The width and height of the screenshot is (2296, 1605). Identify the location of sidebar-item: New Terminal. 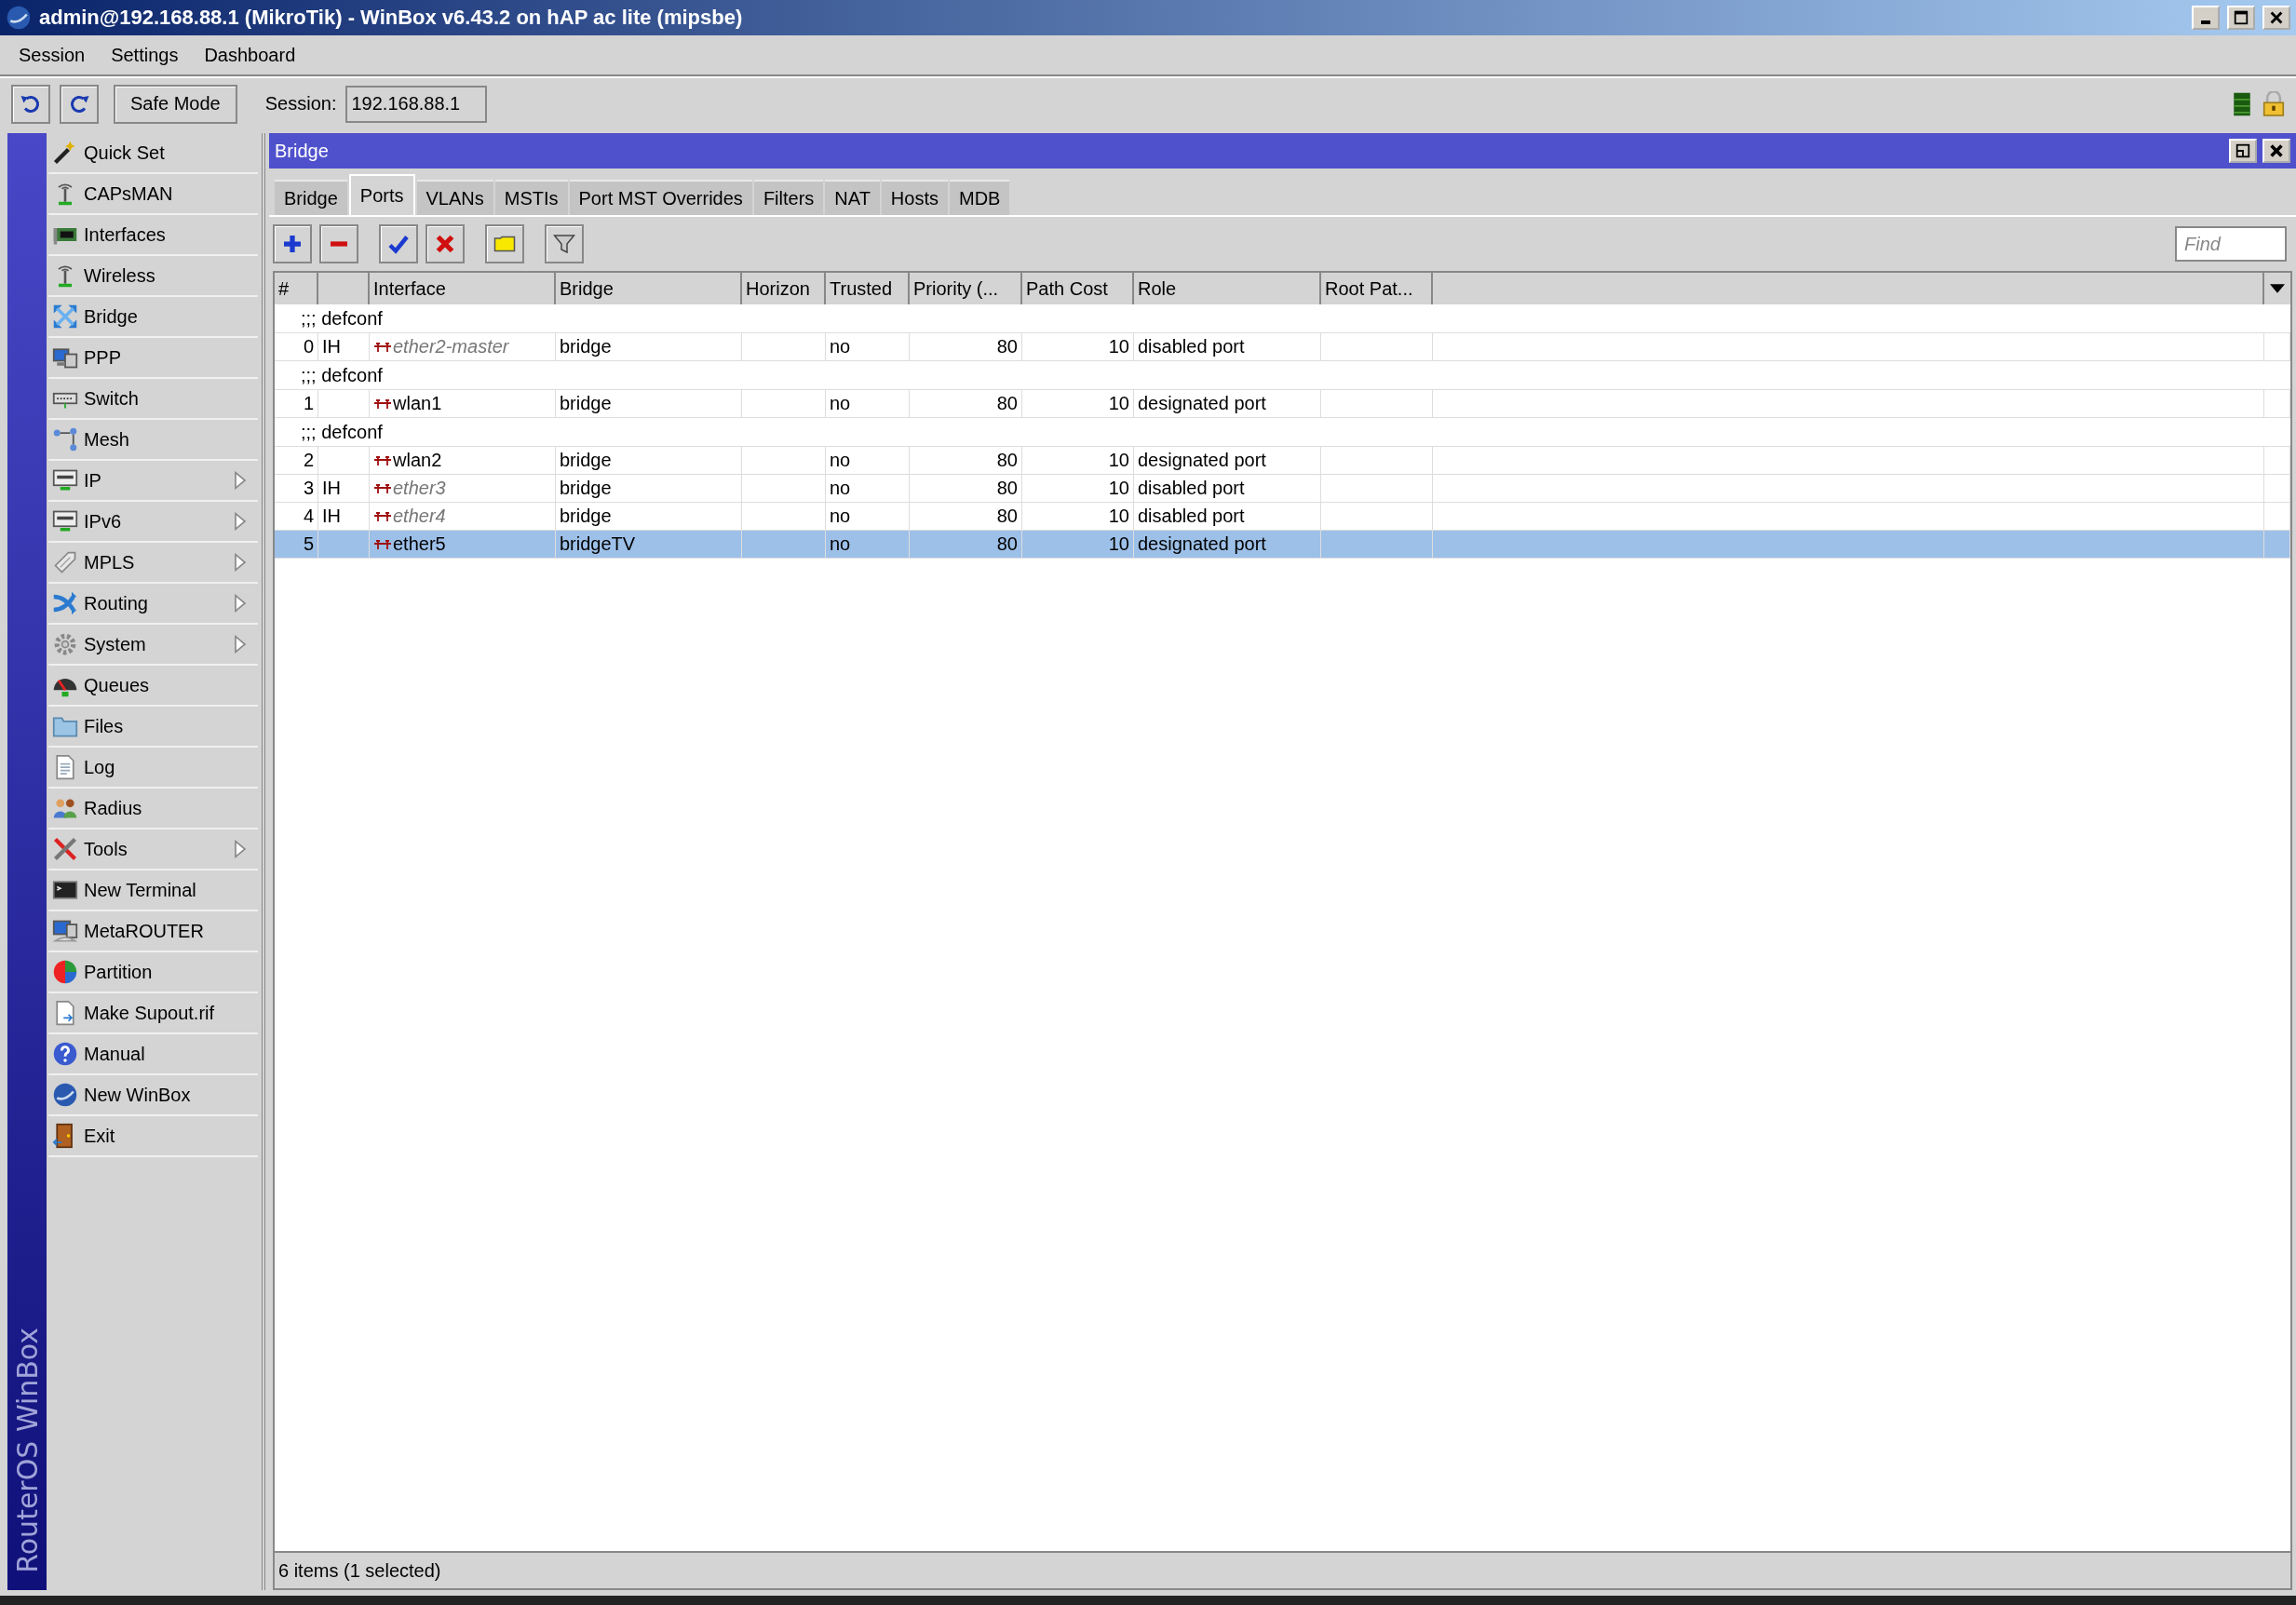
(153, 890).